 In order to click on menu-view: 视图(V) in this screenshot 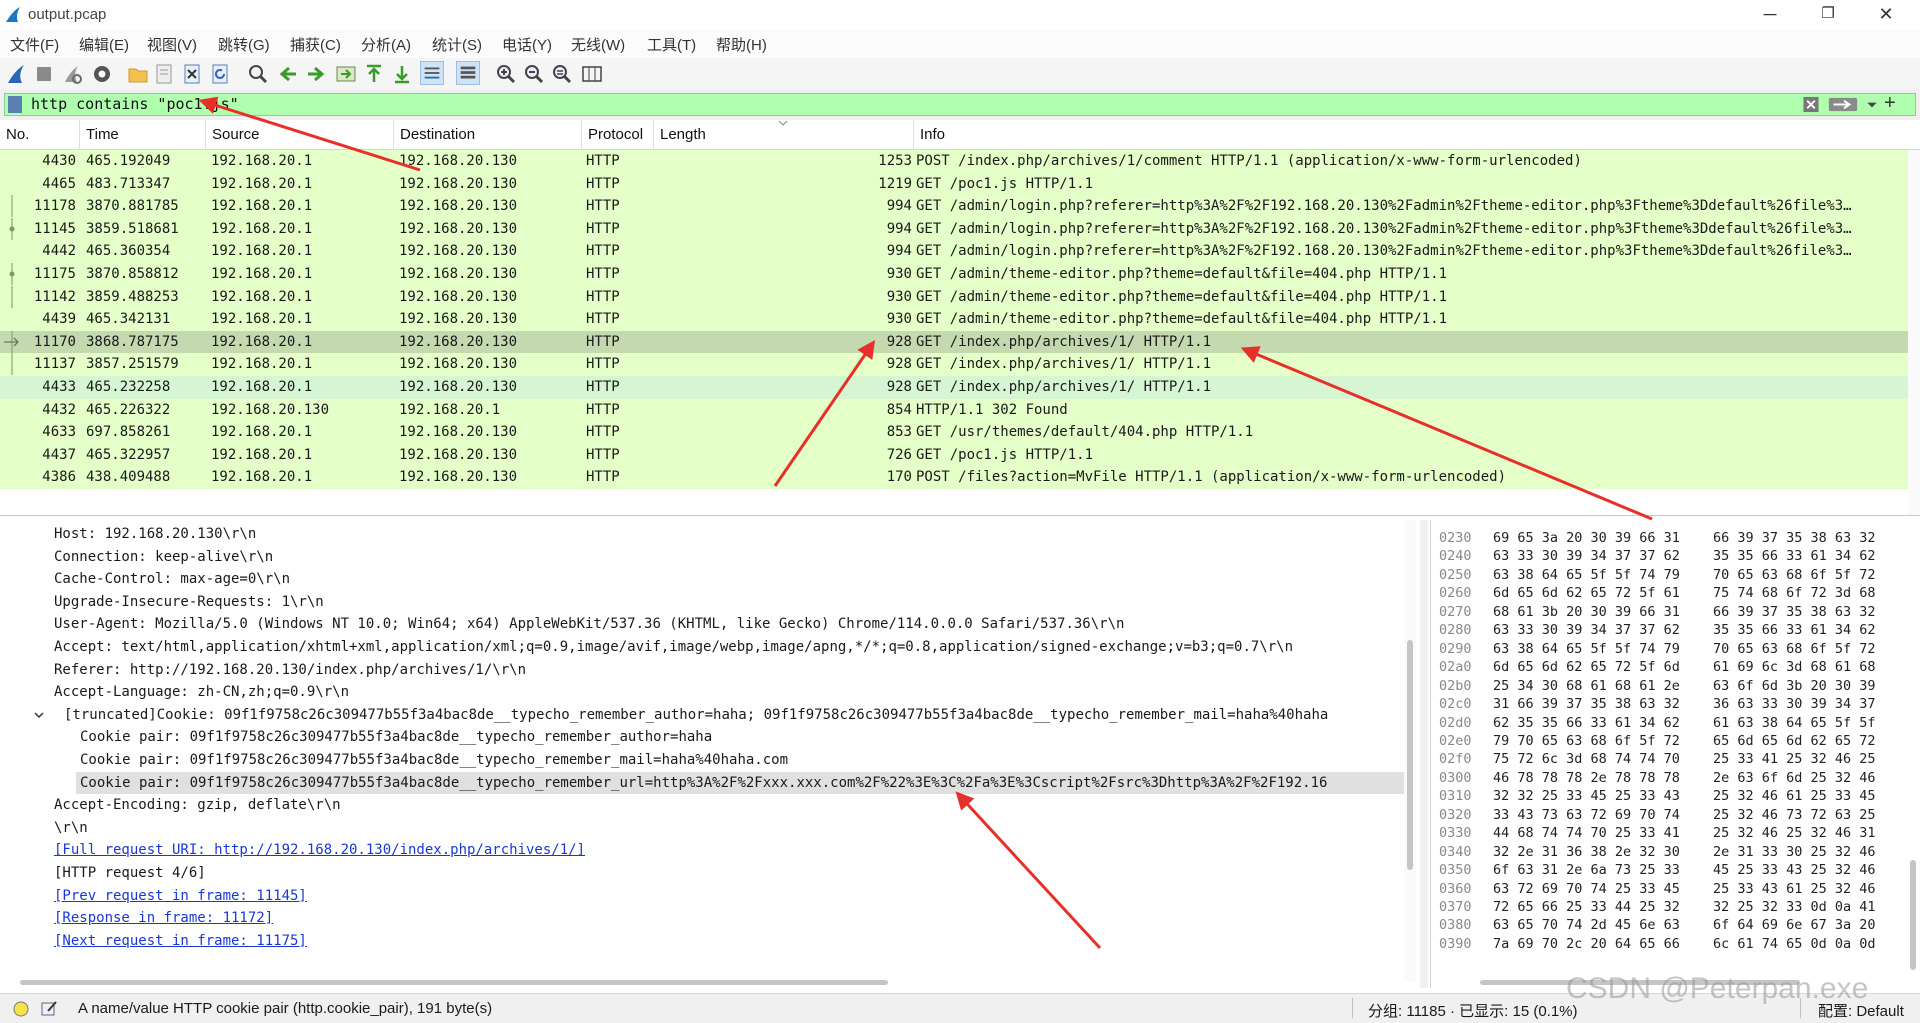, I will do `click(172, 44)`.